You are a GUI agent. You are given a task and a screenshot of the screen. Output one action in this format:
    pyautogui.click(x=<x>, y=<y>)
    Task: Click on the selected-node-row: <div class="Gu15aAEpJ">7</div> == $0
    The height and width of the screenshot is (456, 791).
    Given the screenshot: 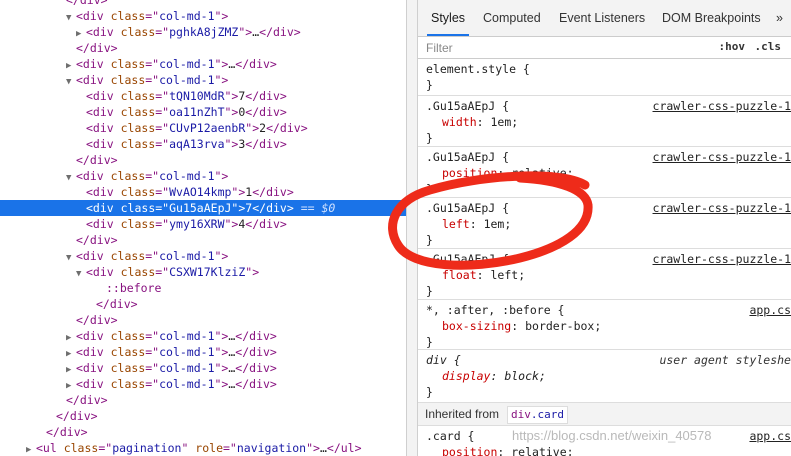 What is the action you would take?
    pyautogui.click(x=203, y=208)
    